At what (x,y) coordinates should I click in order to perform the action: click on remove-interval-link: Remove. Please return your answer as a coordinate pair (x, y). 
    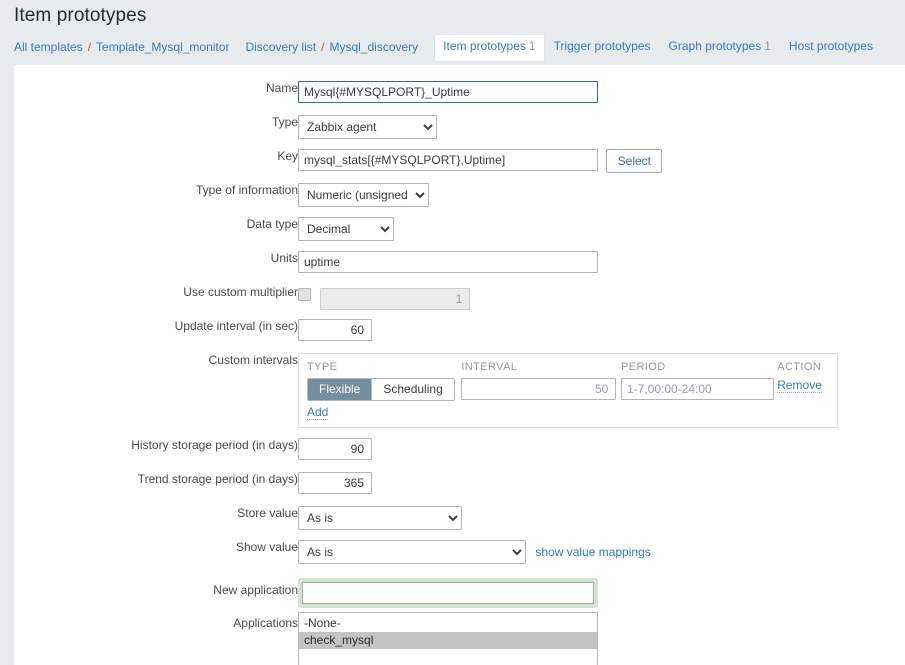
    Looking at the image, I should click on (799, 385).